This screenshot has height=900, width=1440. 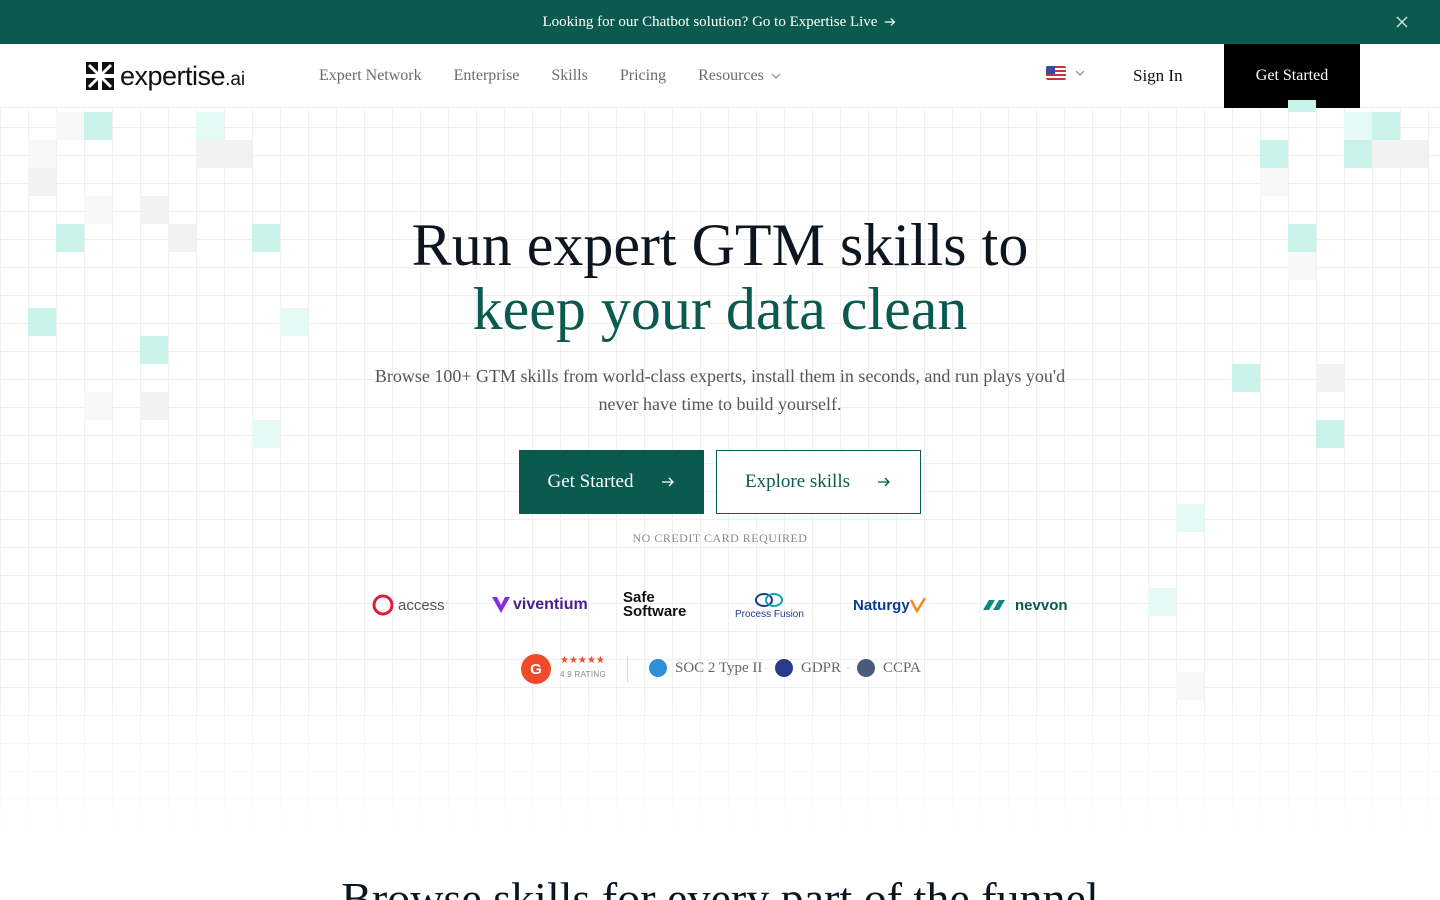 I want to click on language-selector, so click(x=1066, y=73).